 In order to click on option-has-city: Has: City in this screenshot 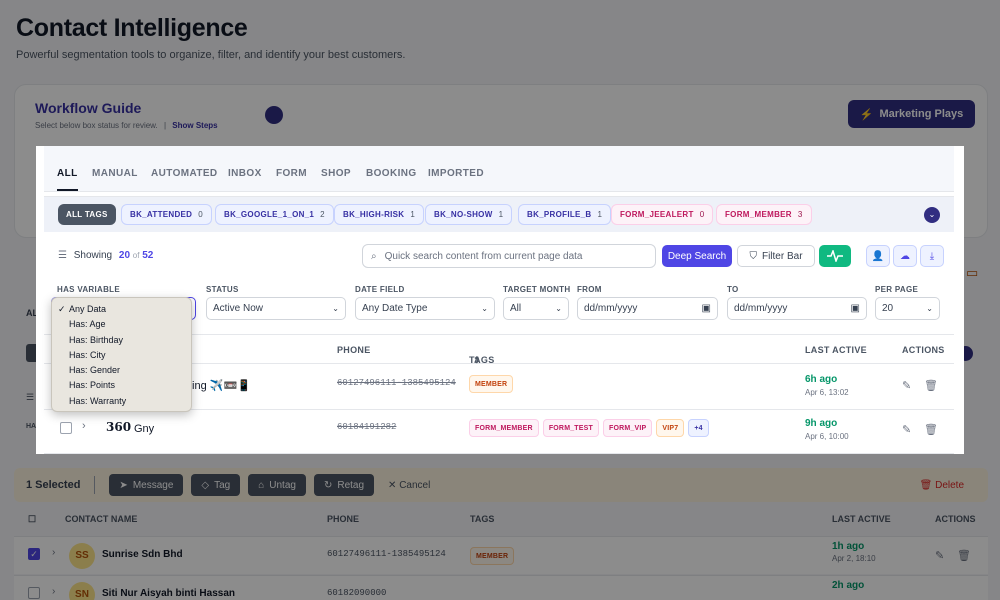, I will do `click(121, 355)`.